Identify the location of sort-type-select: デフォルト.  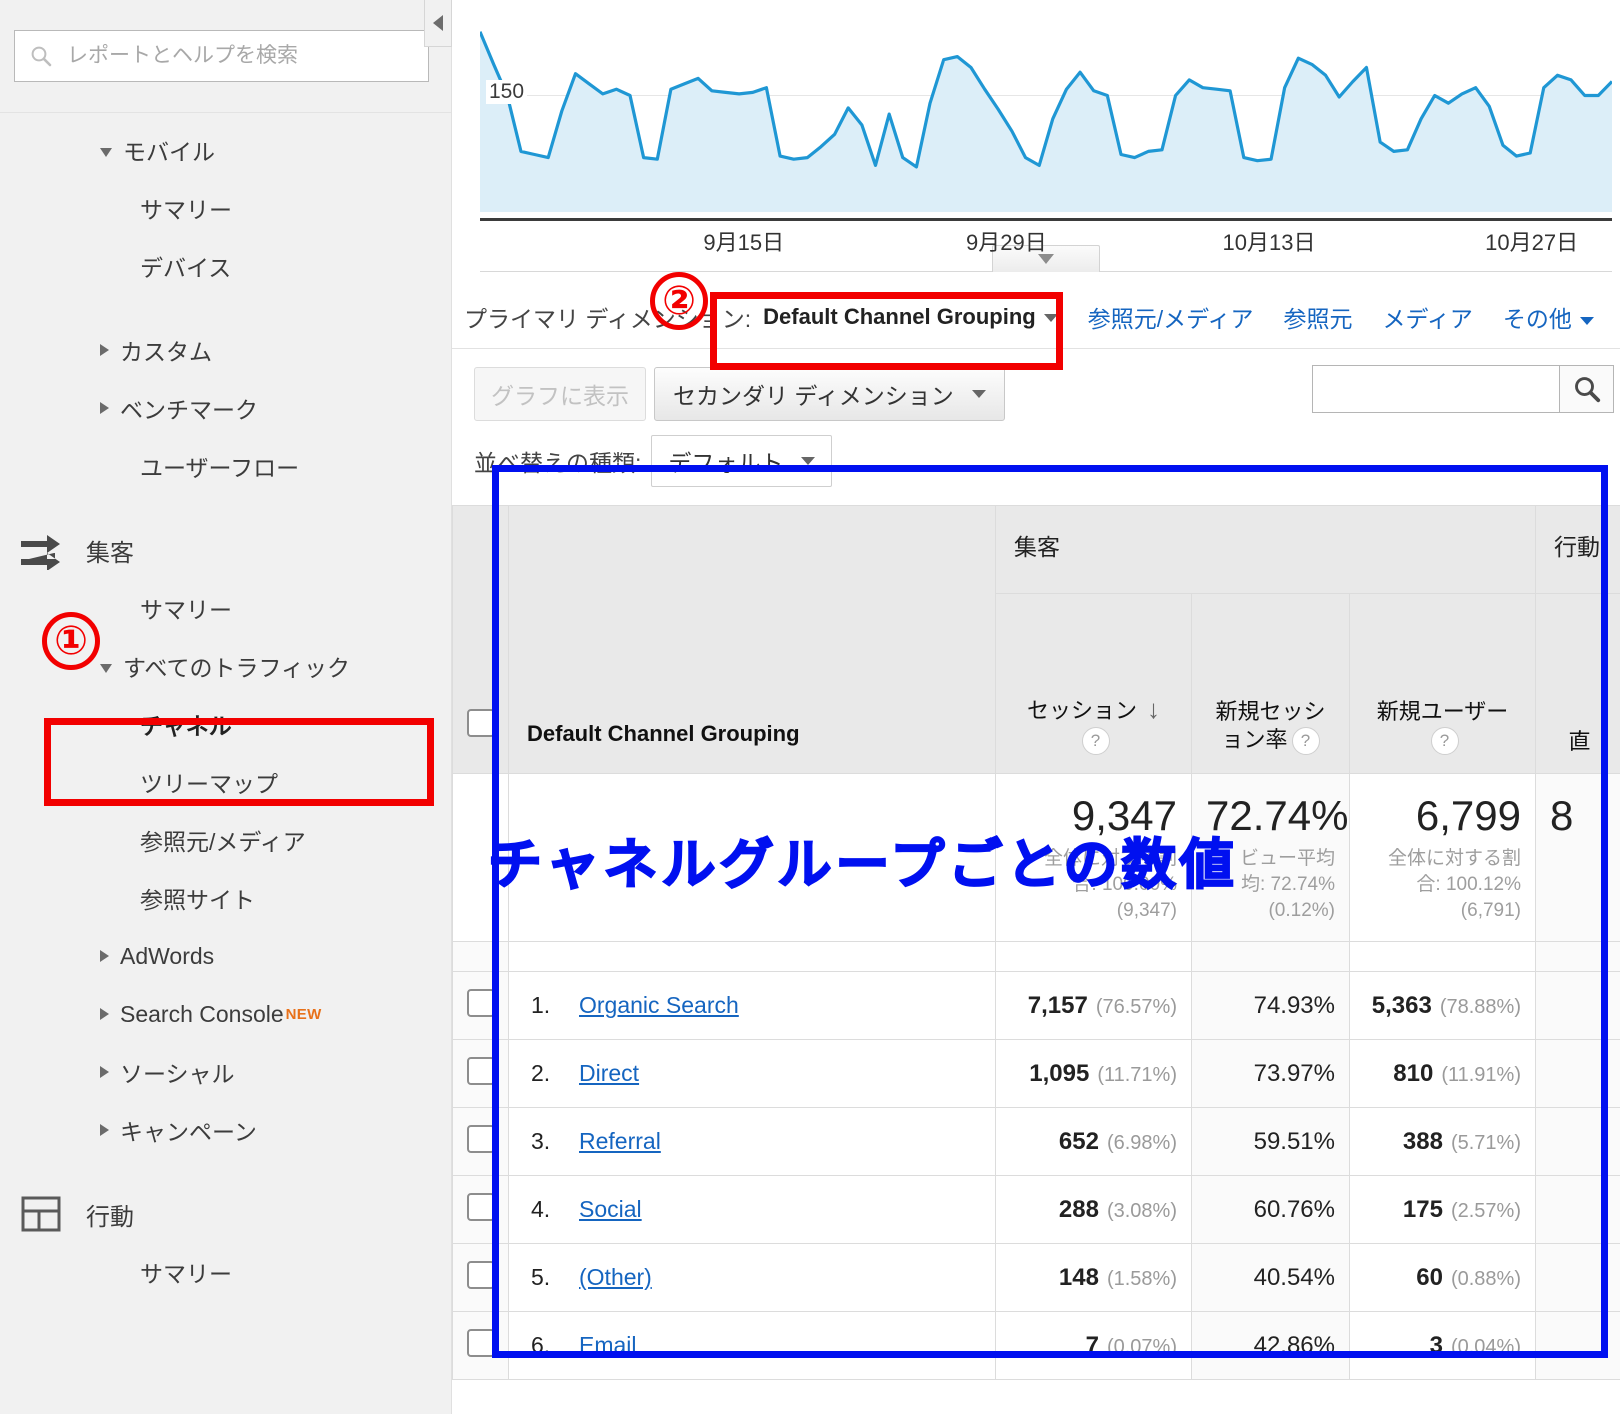
(742, 461).